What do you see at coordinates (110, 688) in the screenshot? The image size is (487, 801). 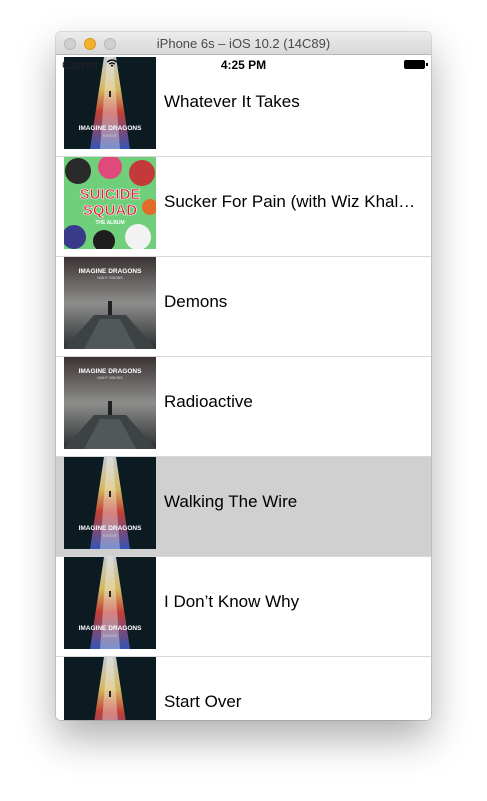 I see `evolve-album-artwork: IMAGINE DRAGONSEVOLVE` at bounding box center [110, 688].